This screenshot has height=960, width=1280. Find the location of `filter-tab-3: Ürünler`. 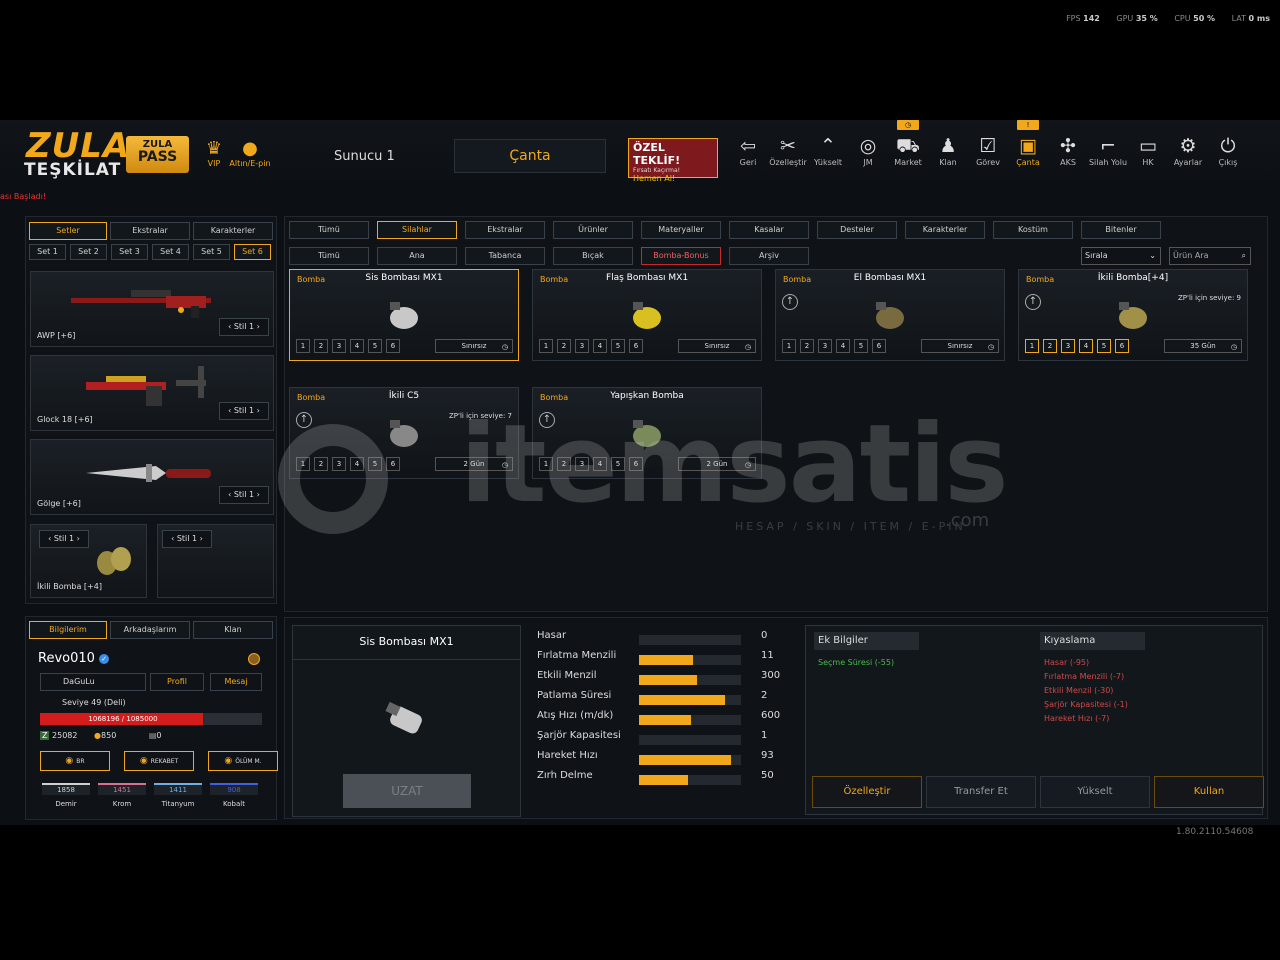

filter-tab-3: Ürünler is located at coordinates (593, 230).